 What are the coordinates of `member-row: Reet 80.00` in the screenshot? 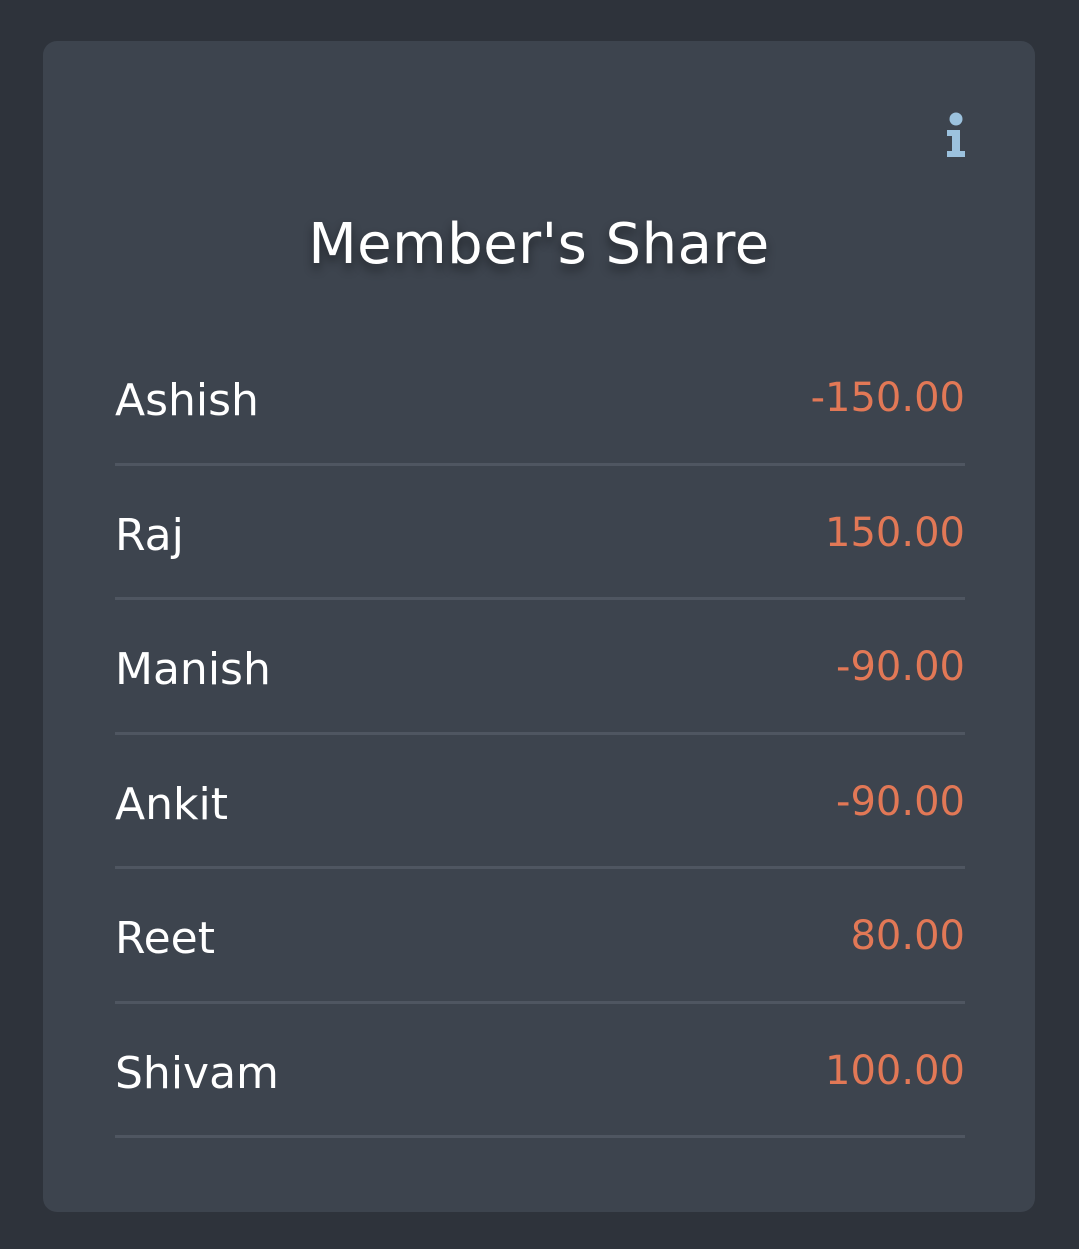 It's located at (540, 936).